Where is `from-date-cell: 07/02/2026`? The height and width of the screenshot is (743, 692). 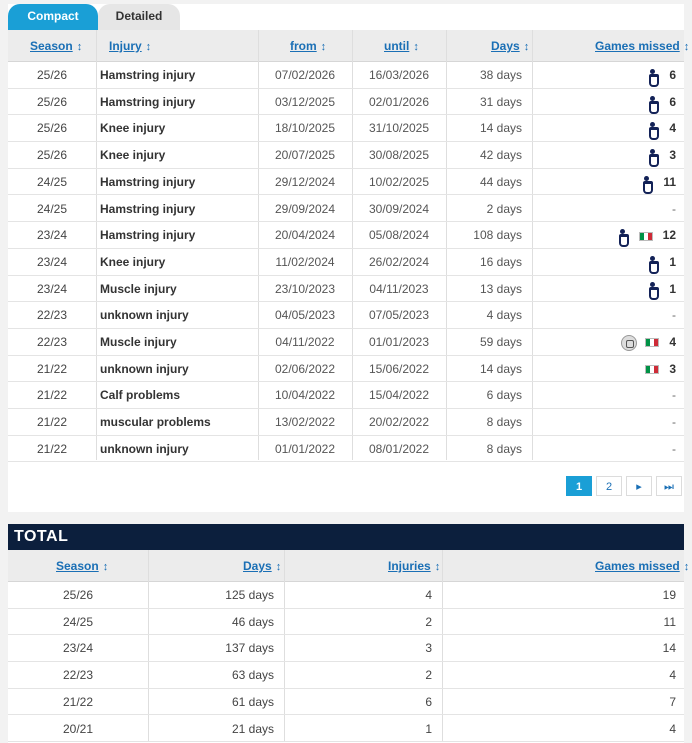 from-date-cell: 07/02/2026 is located at coordinates (305, 75).